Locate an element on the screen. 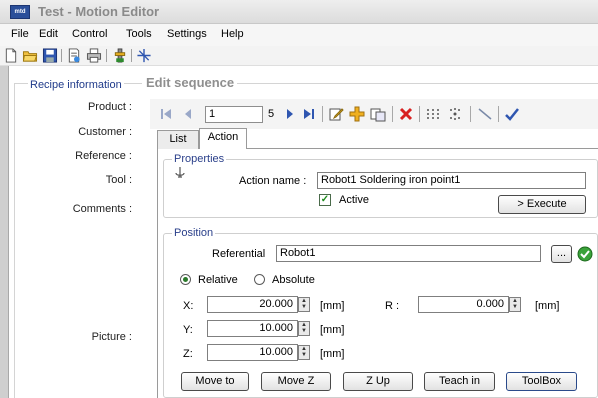 The width and height of the screenshot is (598, 398). add-record-icon is located at coordinates (357, 114).